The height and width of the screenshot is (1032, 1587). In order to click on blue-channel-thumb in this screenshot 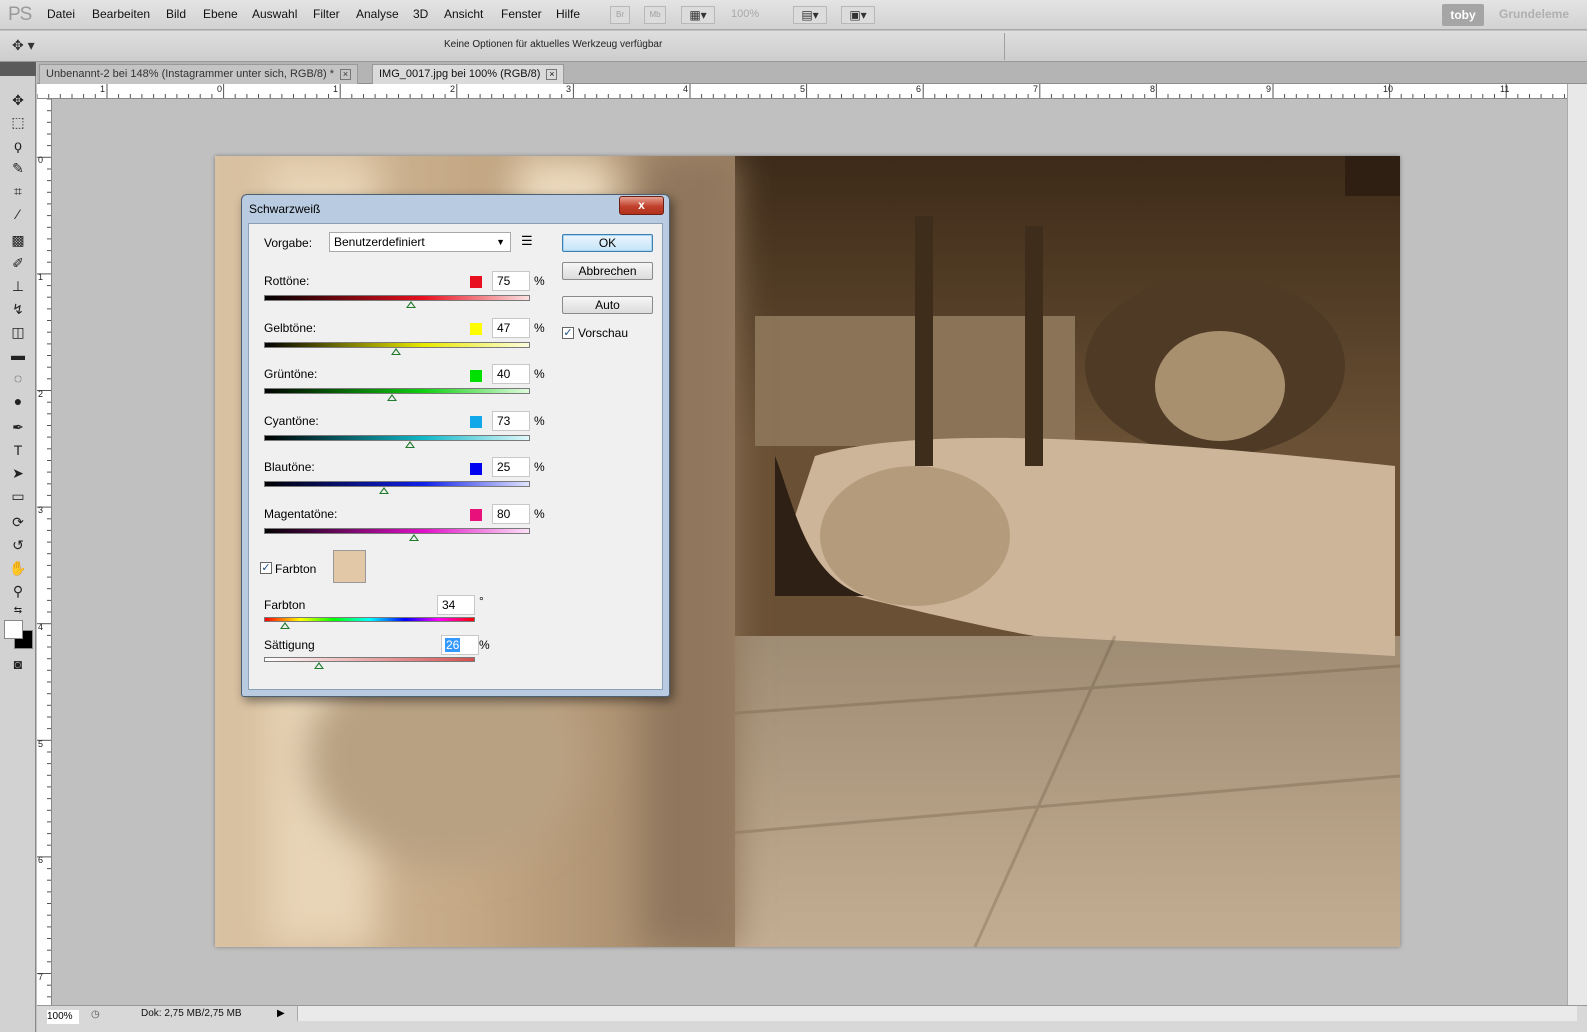, I will do `click(384, 490)`.